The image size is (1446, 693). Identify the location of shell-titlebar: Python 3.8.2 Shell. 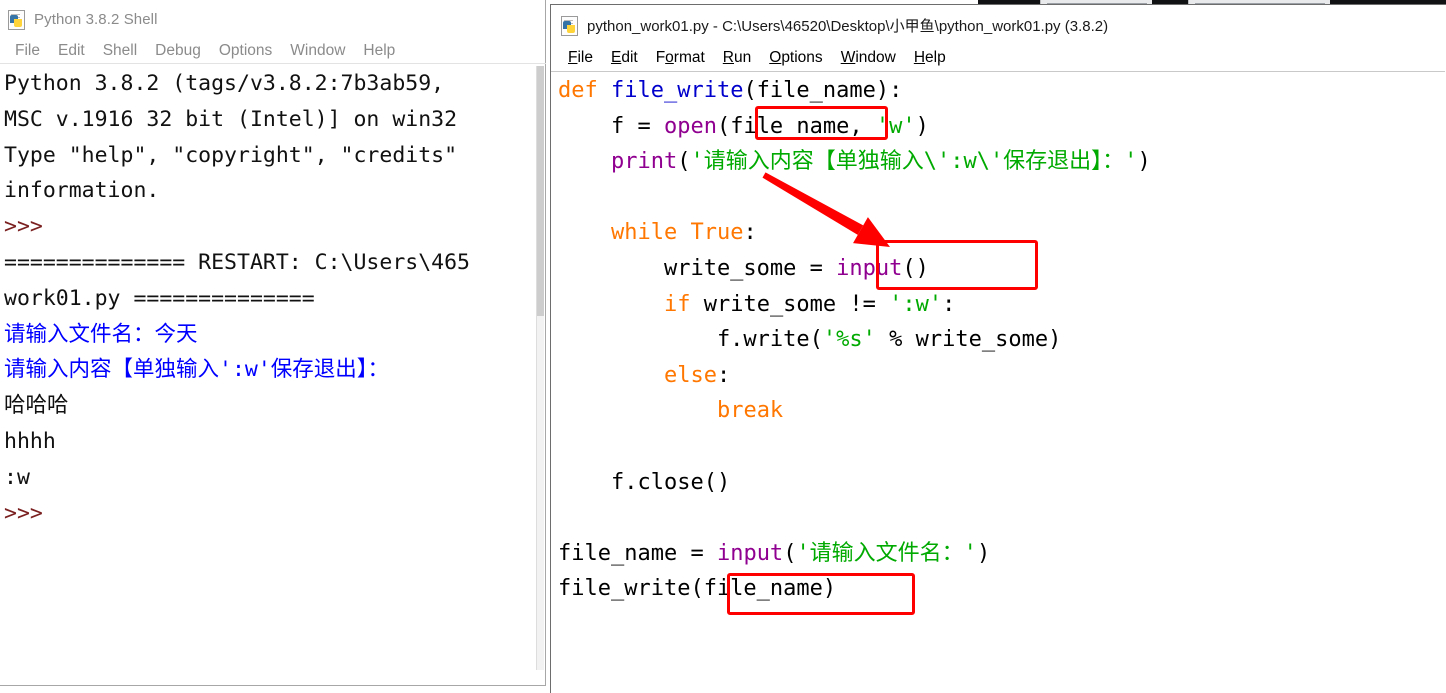
(273, 19).